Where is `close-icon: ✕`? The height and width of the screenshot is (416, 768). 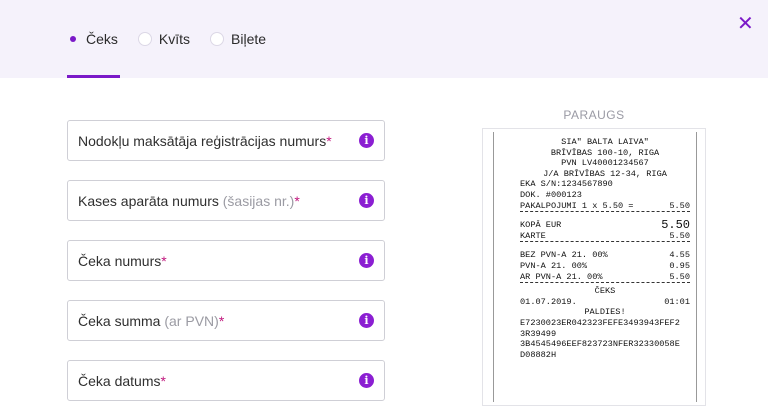
close-icon: ✕ is located at coordinates (745, 24).